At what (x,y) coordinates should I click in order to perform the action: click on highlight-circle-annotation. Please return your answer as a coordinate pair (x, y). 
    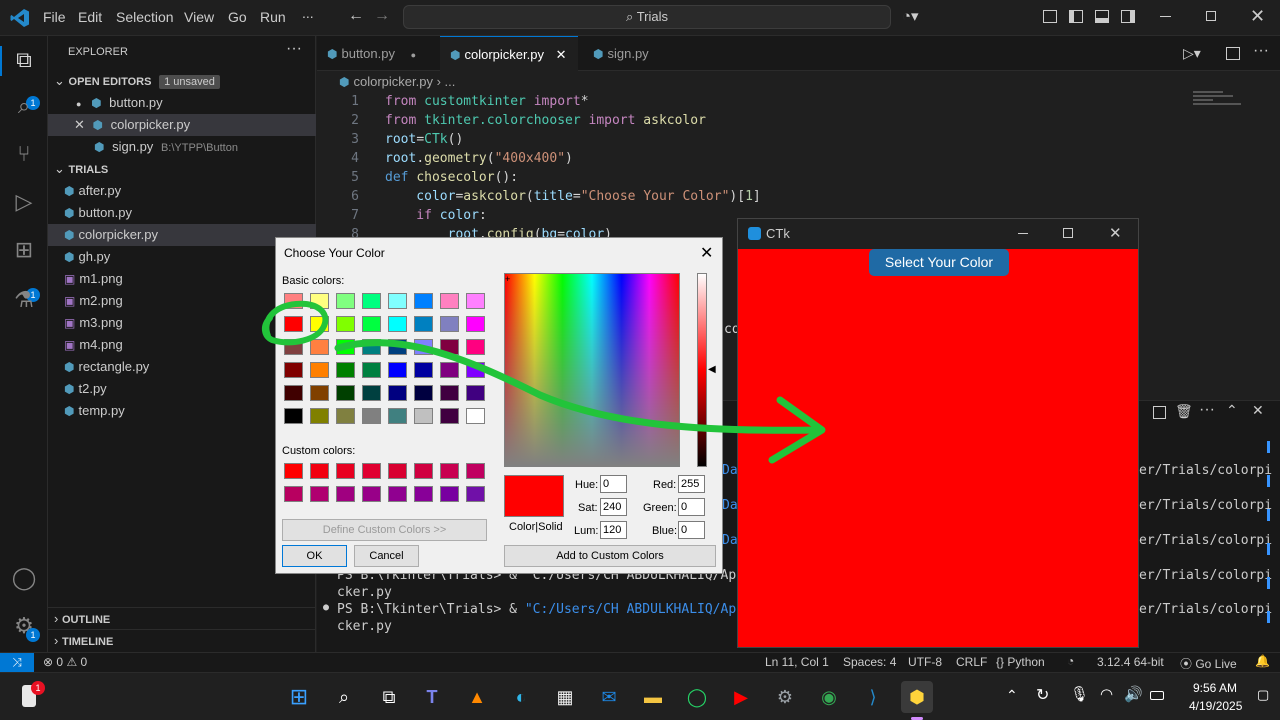
    Looking at the image, I should click on (295, 323).